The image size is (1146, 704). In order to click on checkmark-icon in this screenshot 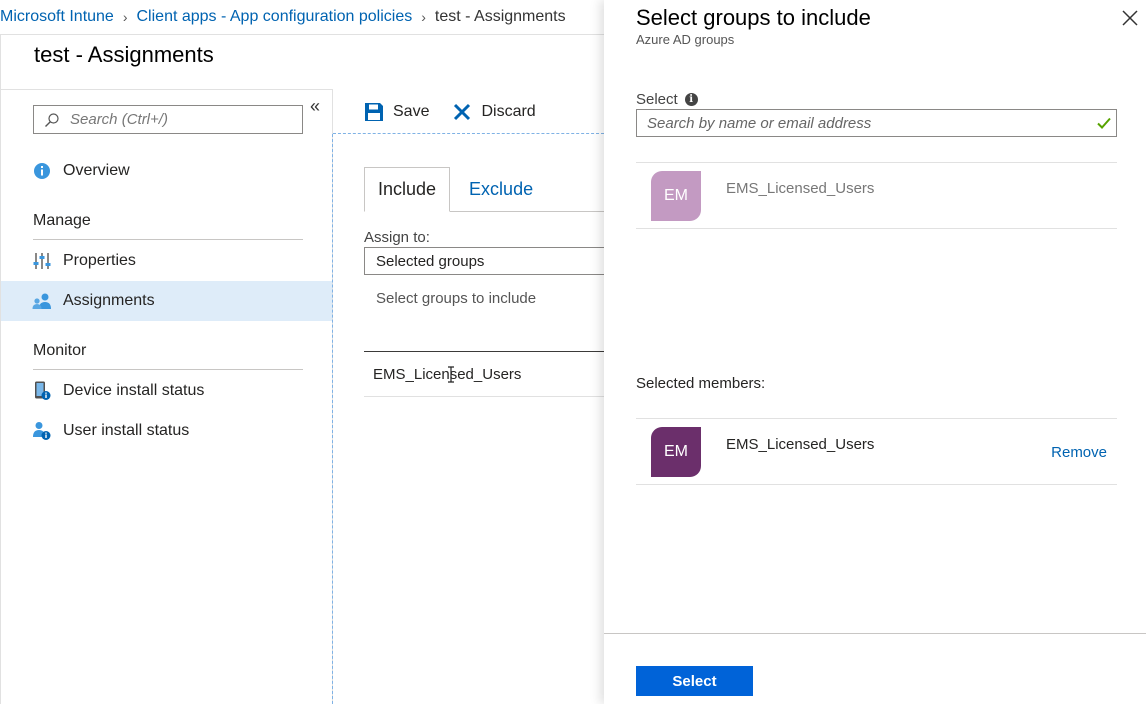, I will do `click(1104, 123)`.